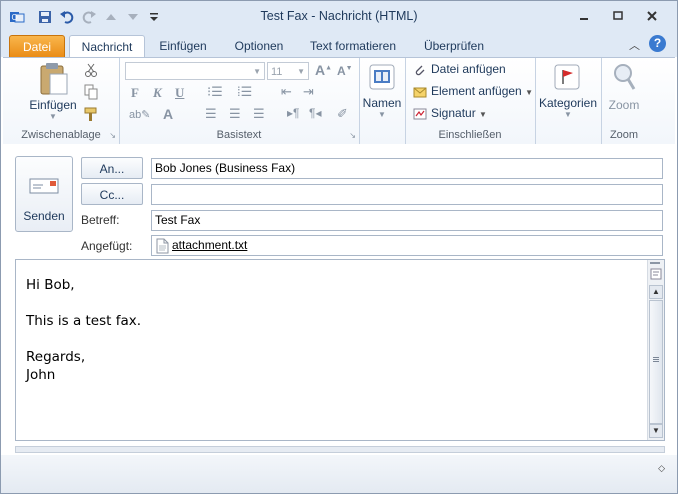 The width and height of the screenshot is (678, 494). Describe the element at coordinates (286, 92) in the screenshot. I see `decrease-indent-icon: ⇤` at that location.